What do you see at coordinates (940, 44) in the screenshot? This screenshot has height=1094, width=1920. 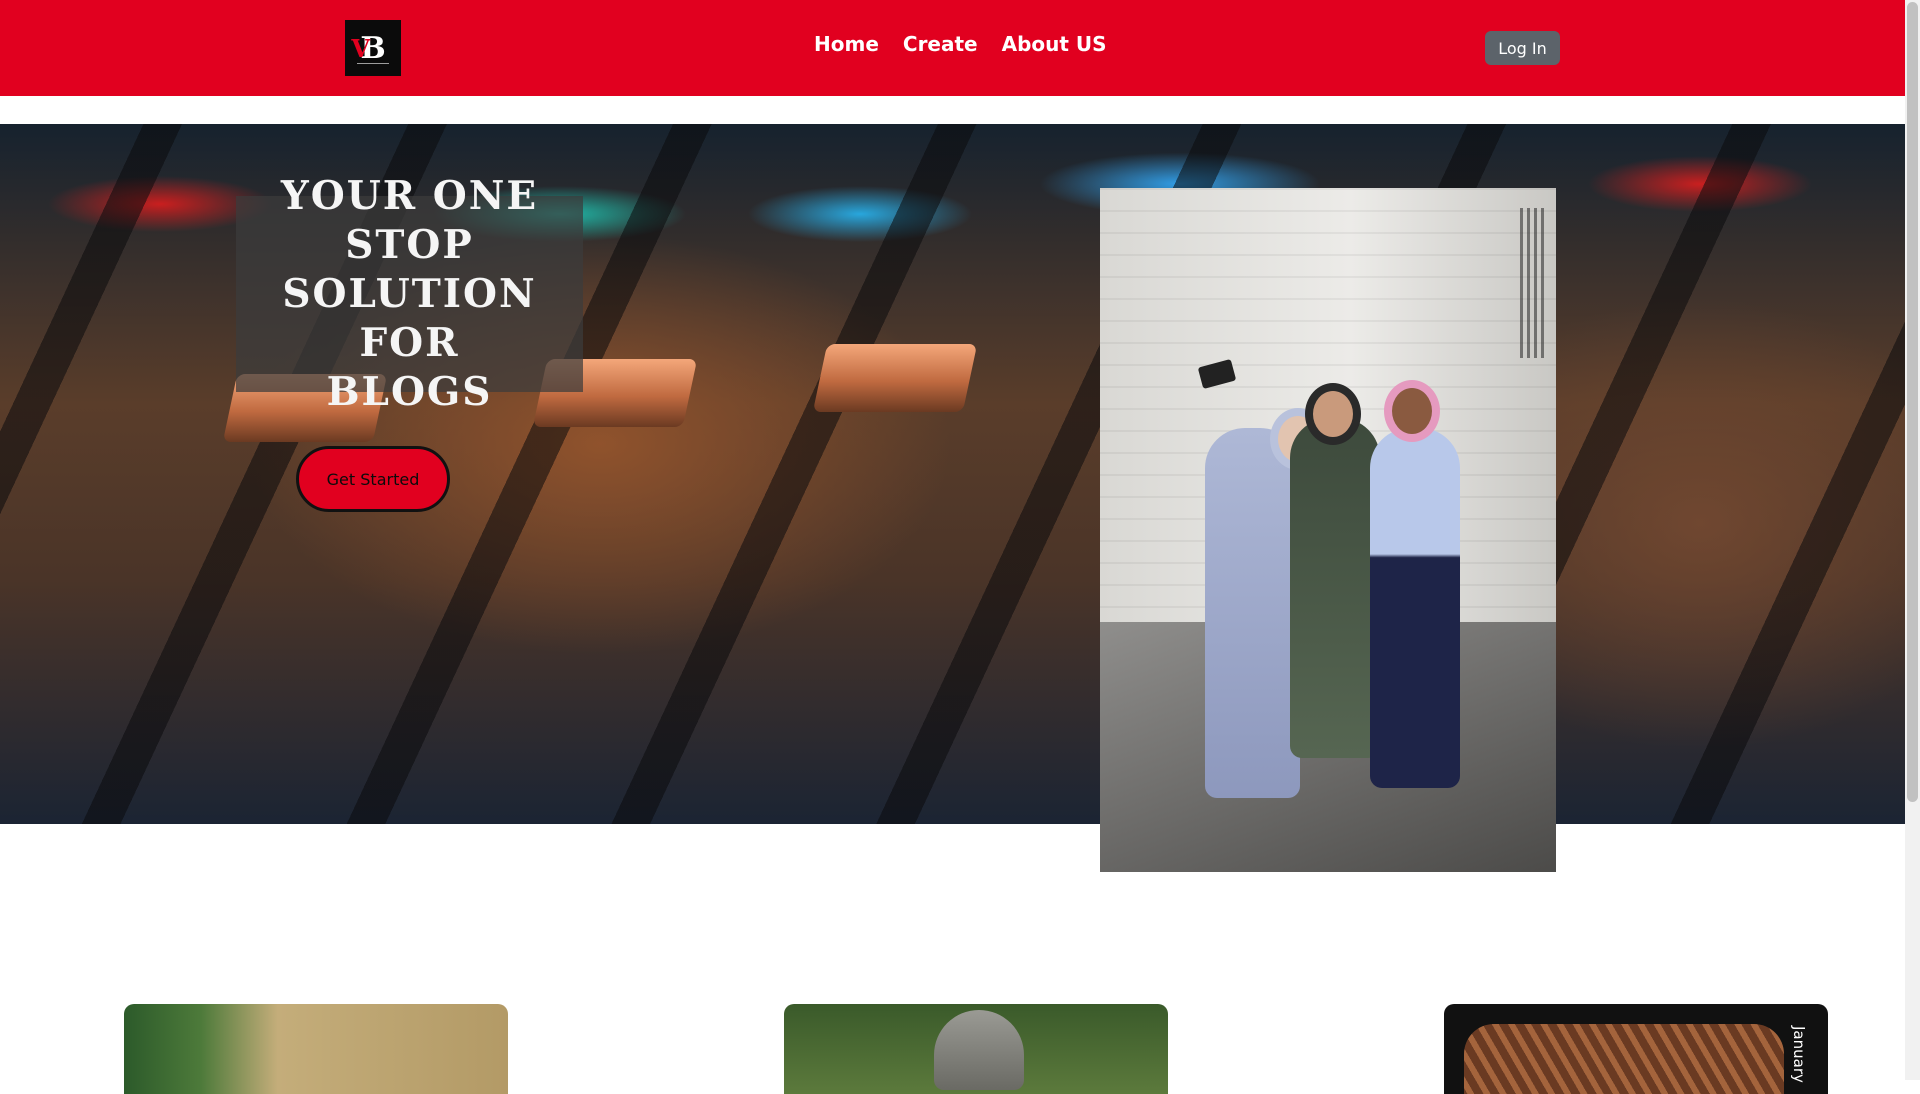 I see `nav-link-create: Create` at bounding box center [940, 44].